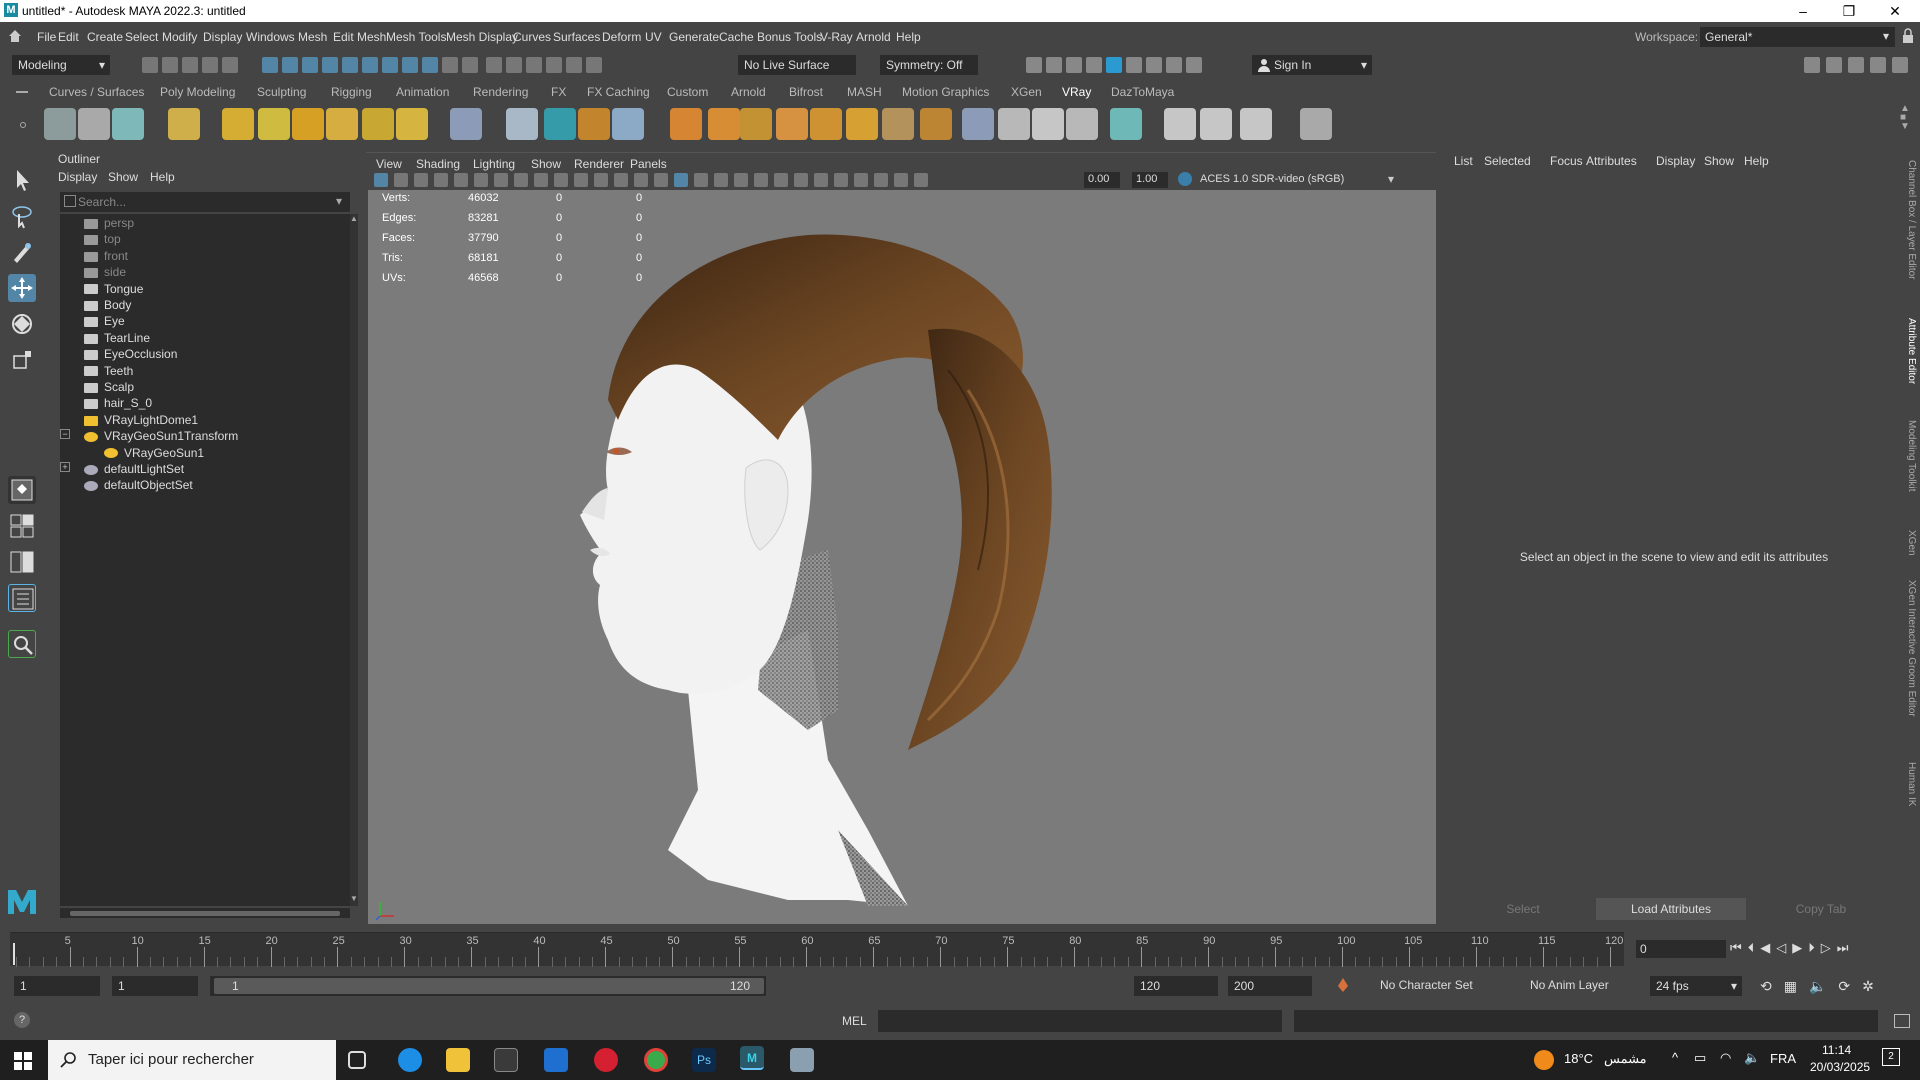 The height and width of the screenshot is (1080, 1920). I want to click on snap-view-icon, so click(410, 65).